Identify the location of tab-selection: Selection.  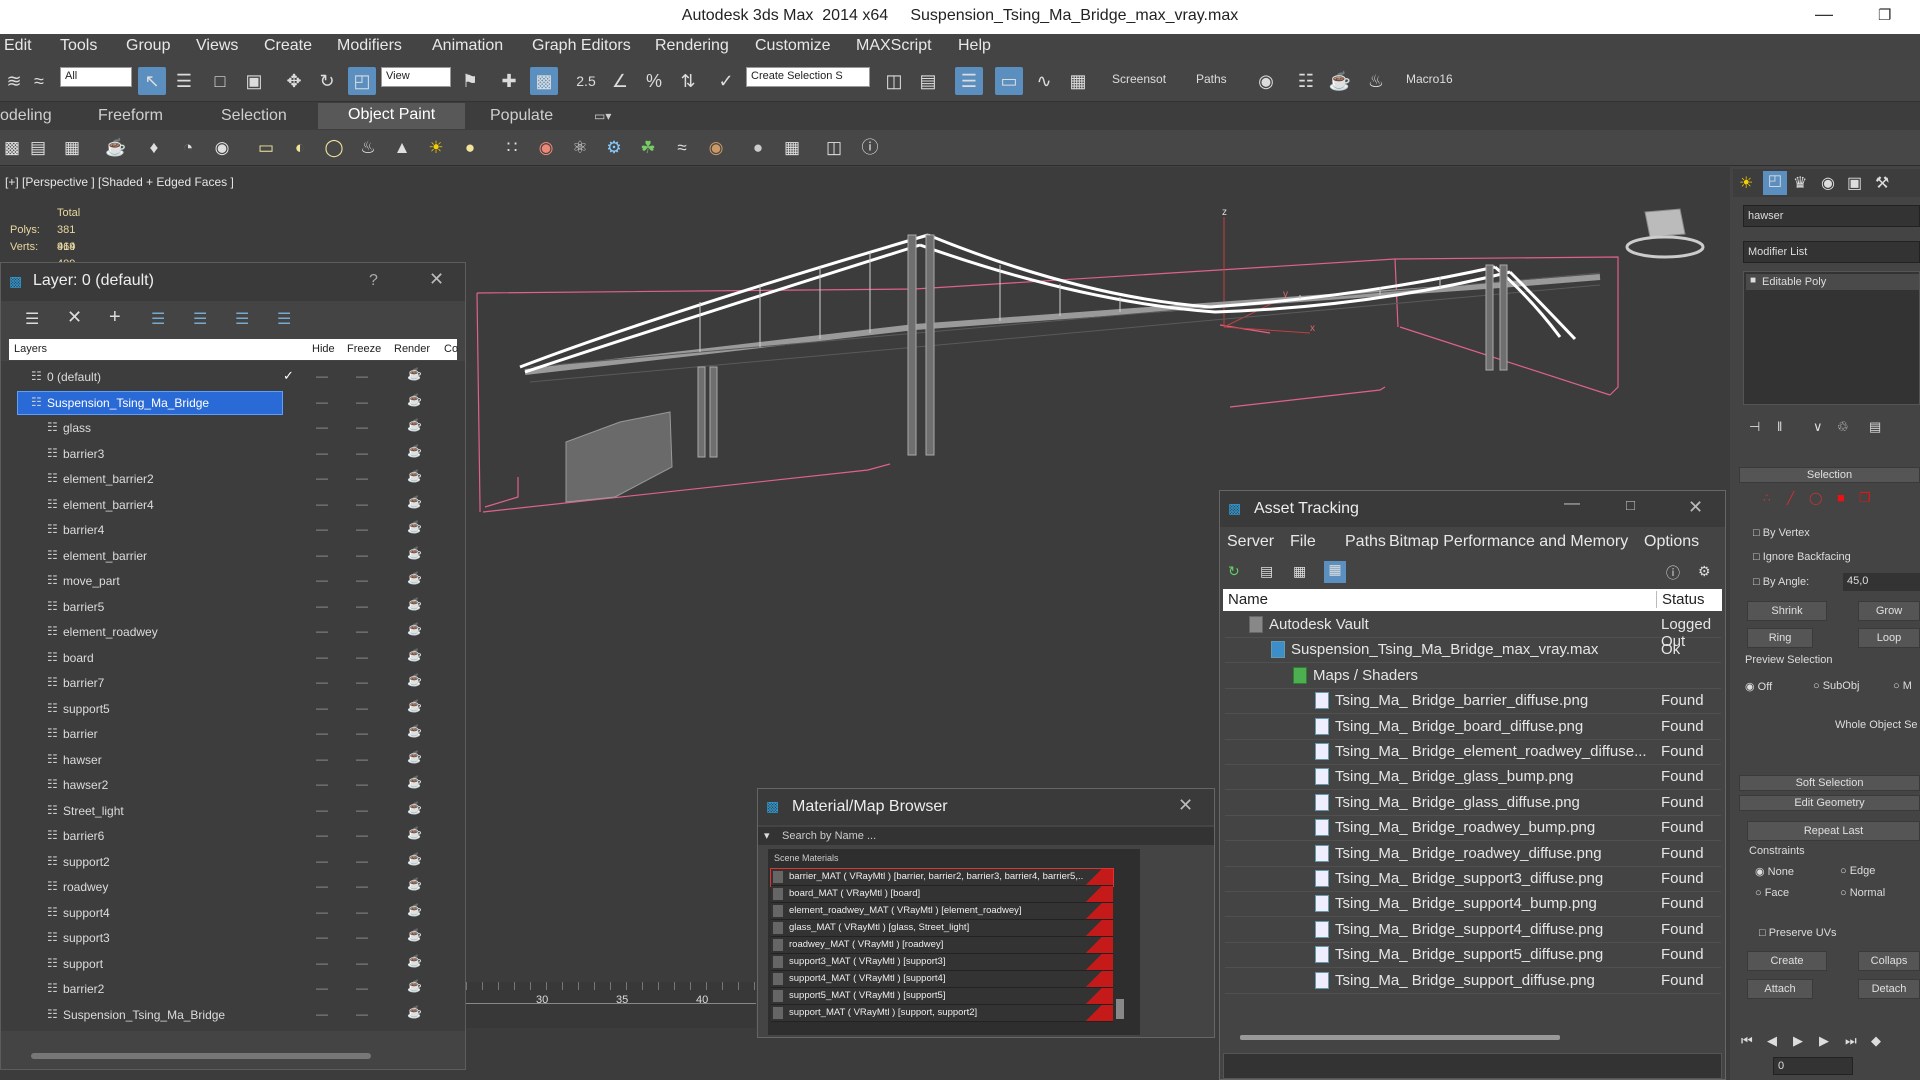
(254, 116).